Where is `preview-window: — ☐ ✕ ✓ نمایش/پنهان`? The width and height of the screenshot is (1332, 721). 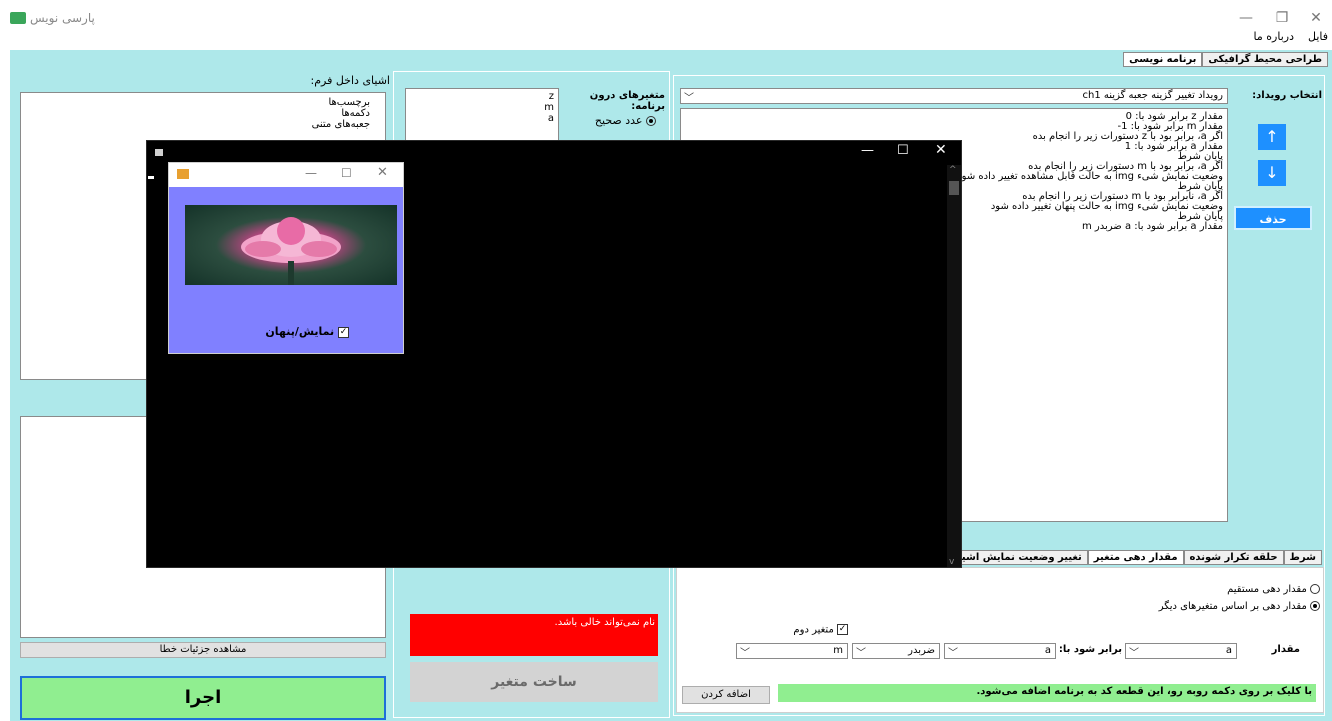 preview-window: — ☐ ✕ ✓ نمایش/پنهان is located at coordinates (286, 258).